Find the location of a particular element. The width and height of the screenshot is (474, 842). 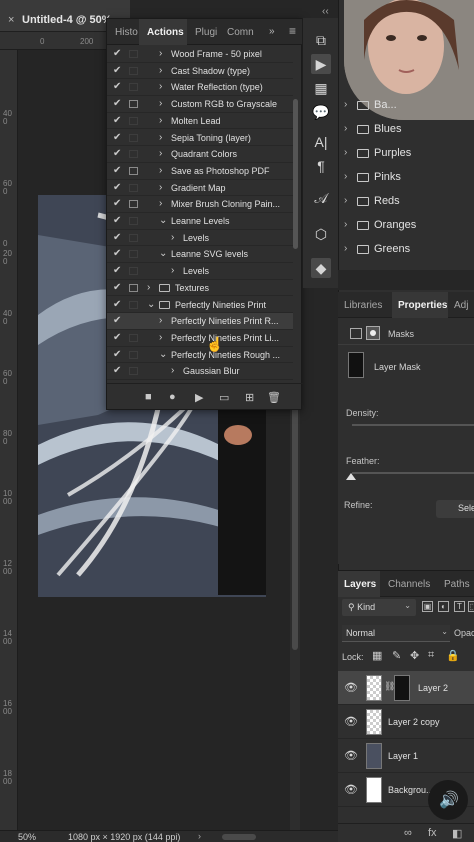

pixel-mask-icon is located at coordinates (356, 333).